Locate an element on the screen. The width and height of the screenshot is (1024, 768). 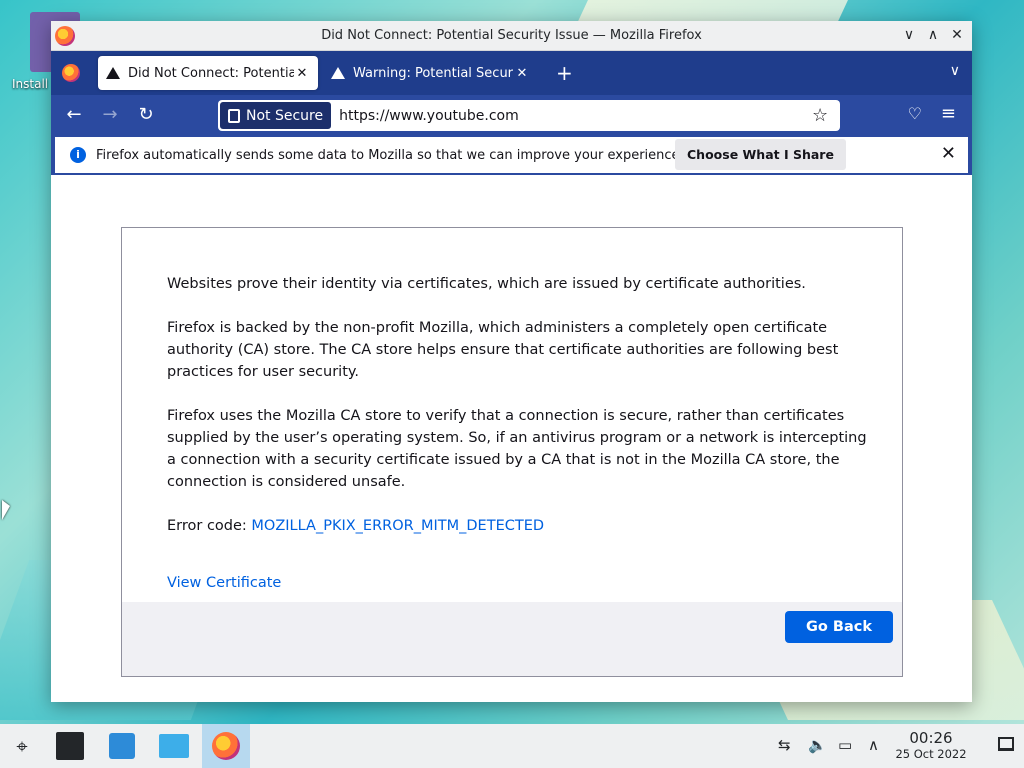
taskbar-settings-app is located at coordinates (70, 746).